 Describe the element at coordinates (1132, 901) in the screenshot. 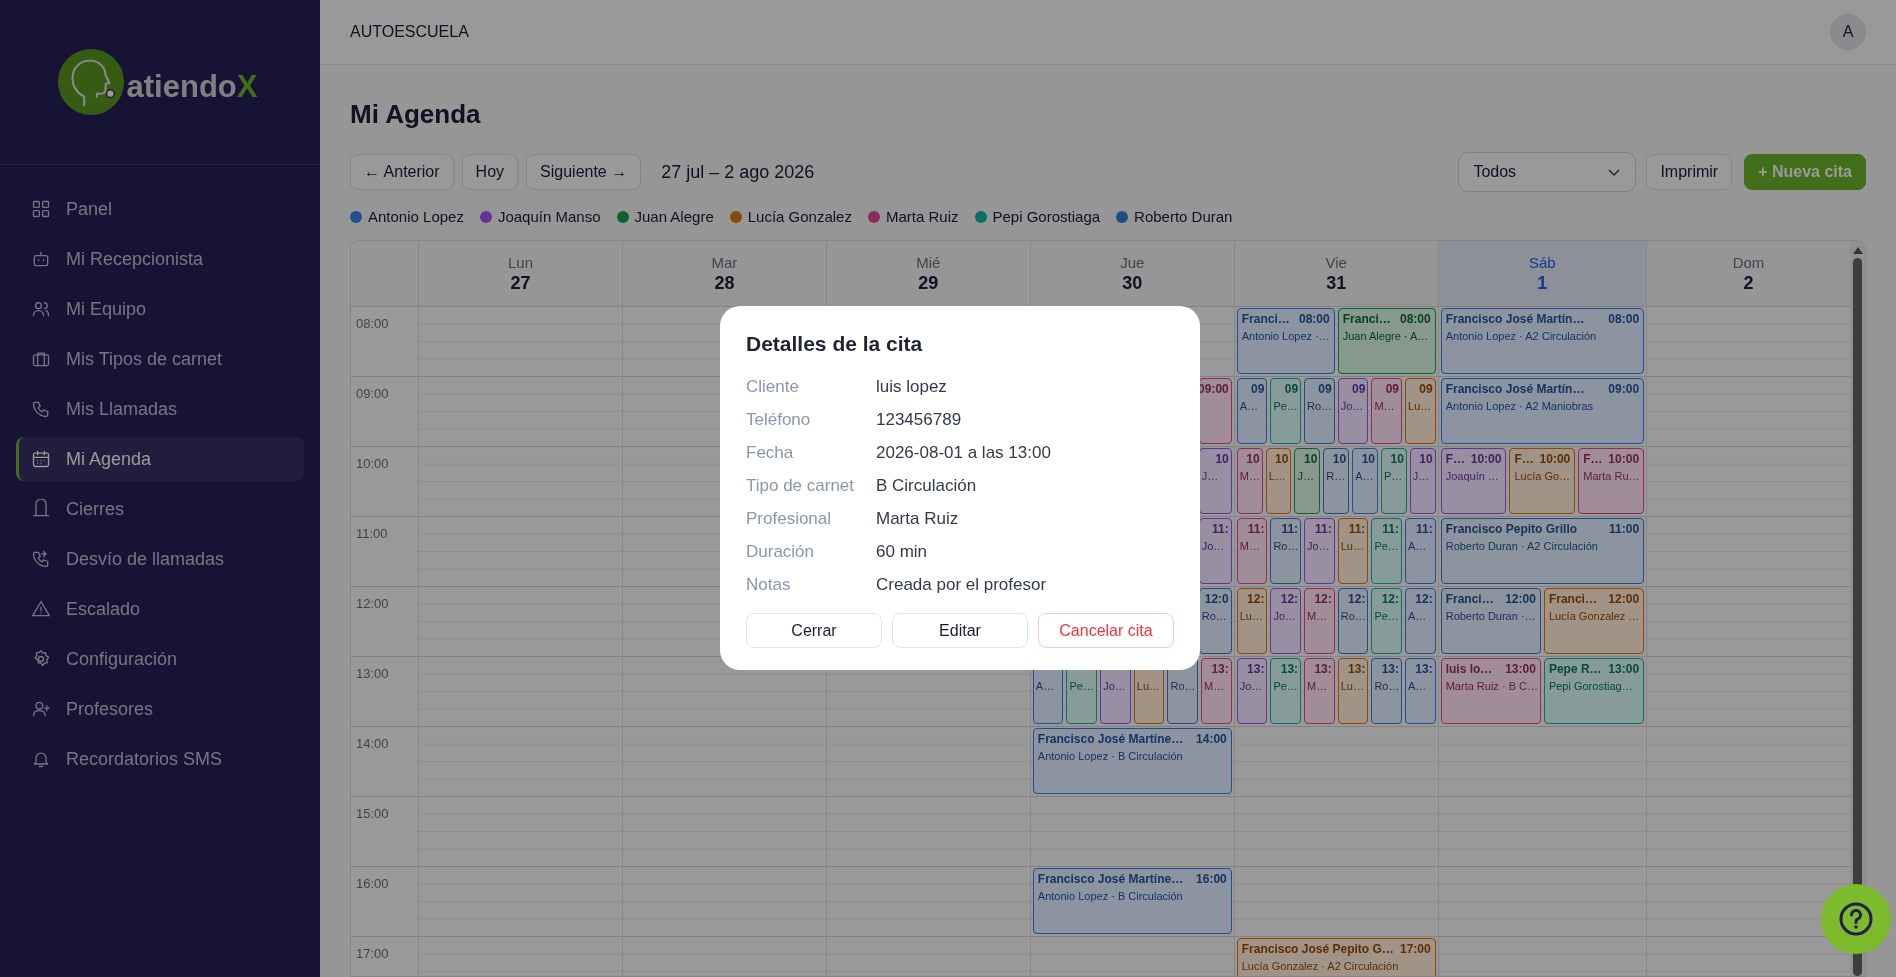

I see `appointment-card: Francisco José Martíne… 16:00 Antonio Lopez · B Circulación` at that location.